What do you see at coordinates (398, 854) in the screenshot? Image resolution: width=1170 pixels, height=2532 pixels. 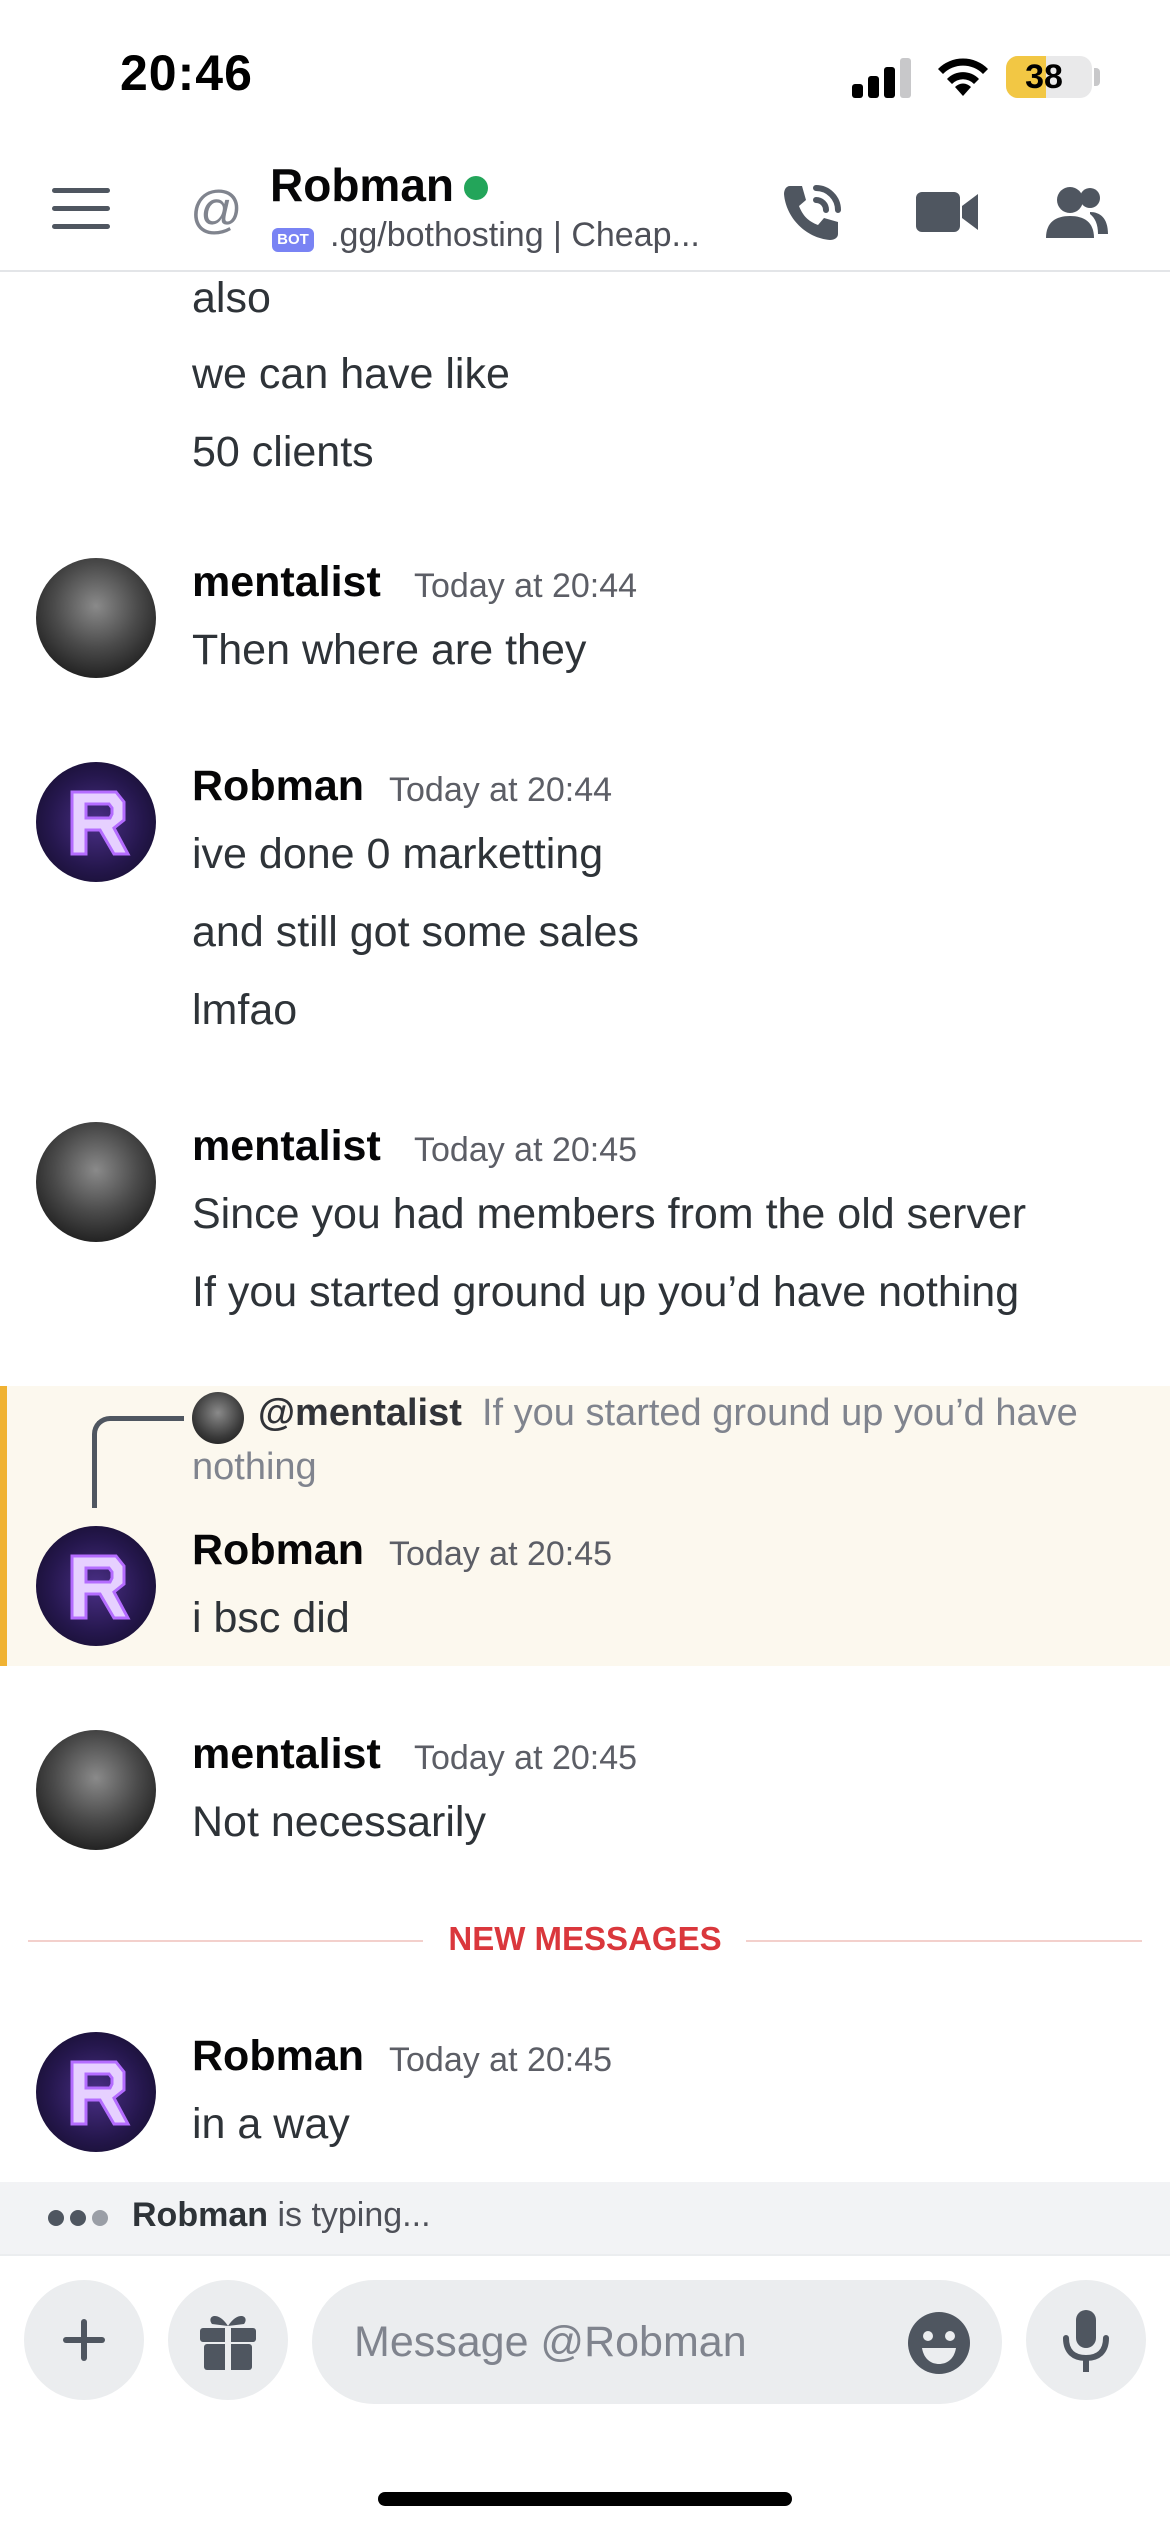 I see `message-line: ive done 0 marketting` at bounding box center [398, 854].